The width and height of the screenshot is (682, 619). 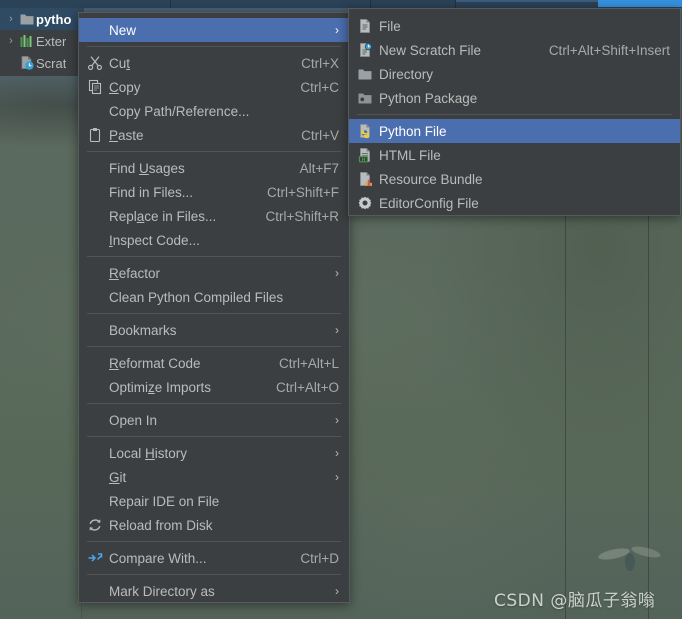 What do you see at coordinates (320, 63) in the screenshot?
I see `menu-item-shortcut: Ctrl+X` at bounding box center [320, 63].